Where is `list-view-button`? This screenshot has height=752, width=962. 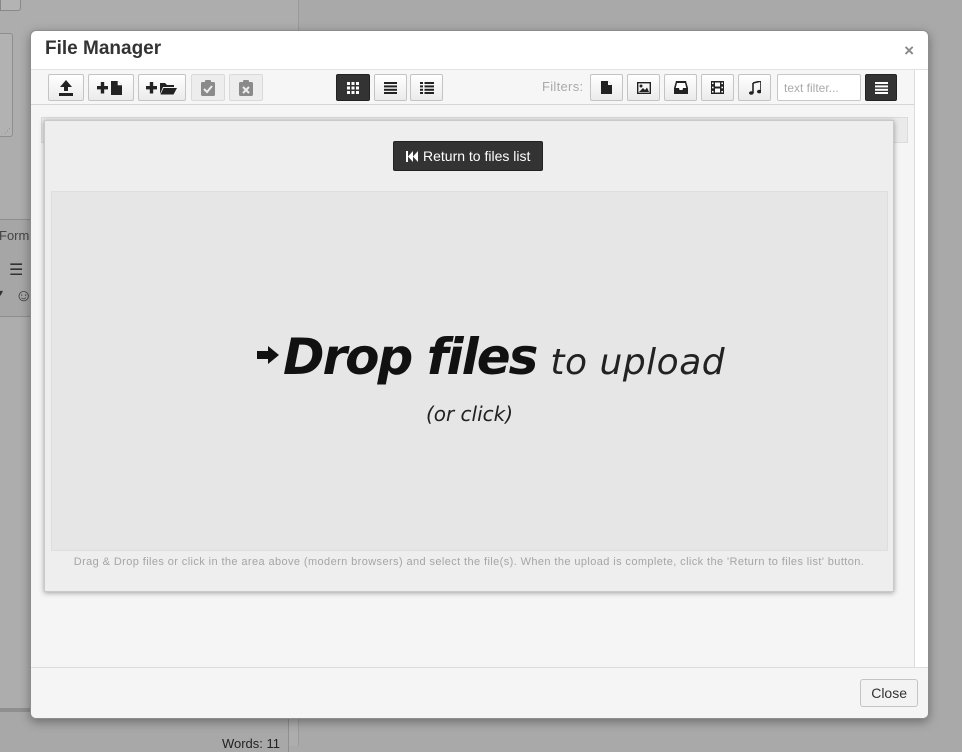 list-view-button is located at coordinates (390, 87).